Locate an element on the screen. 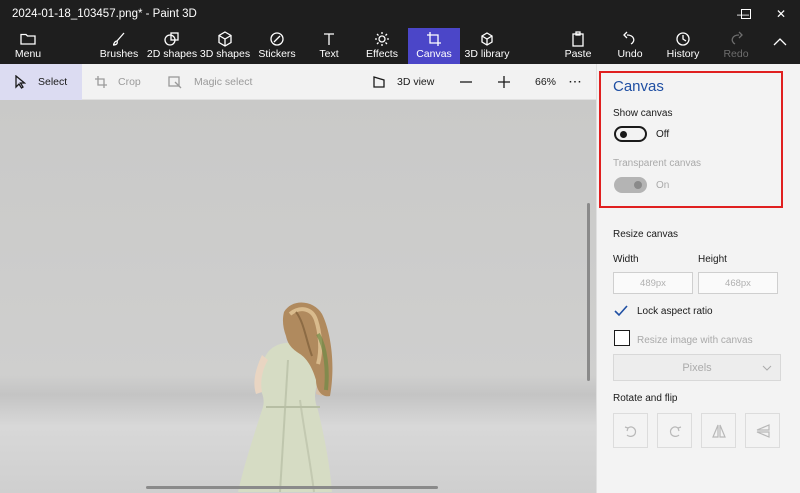  collapse-ribbon-button is located at coordinates (780, 46).